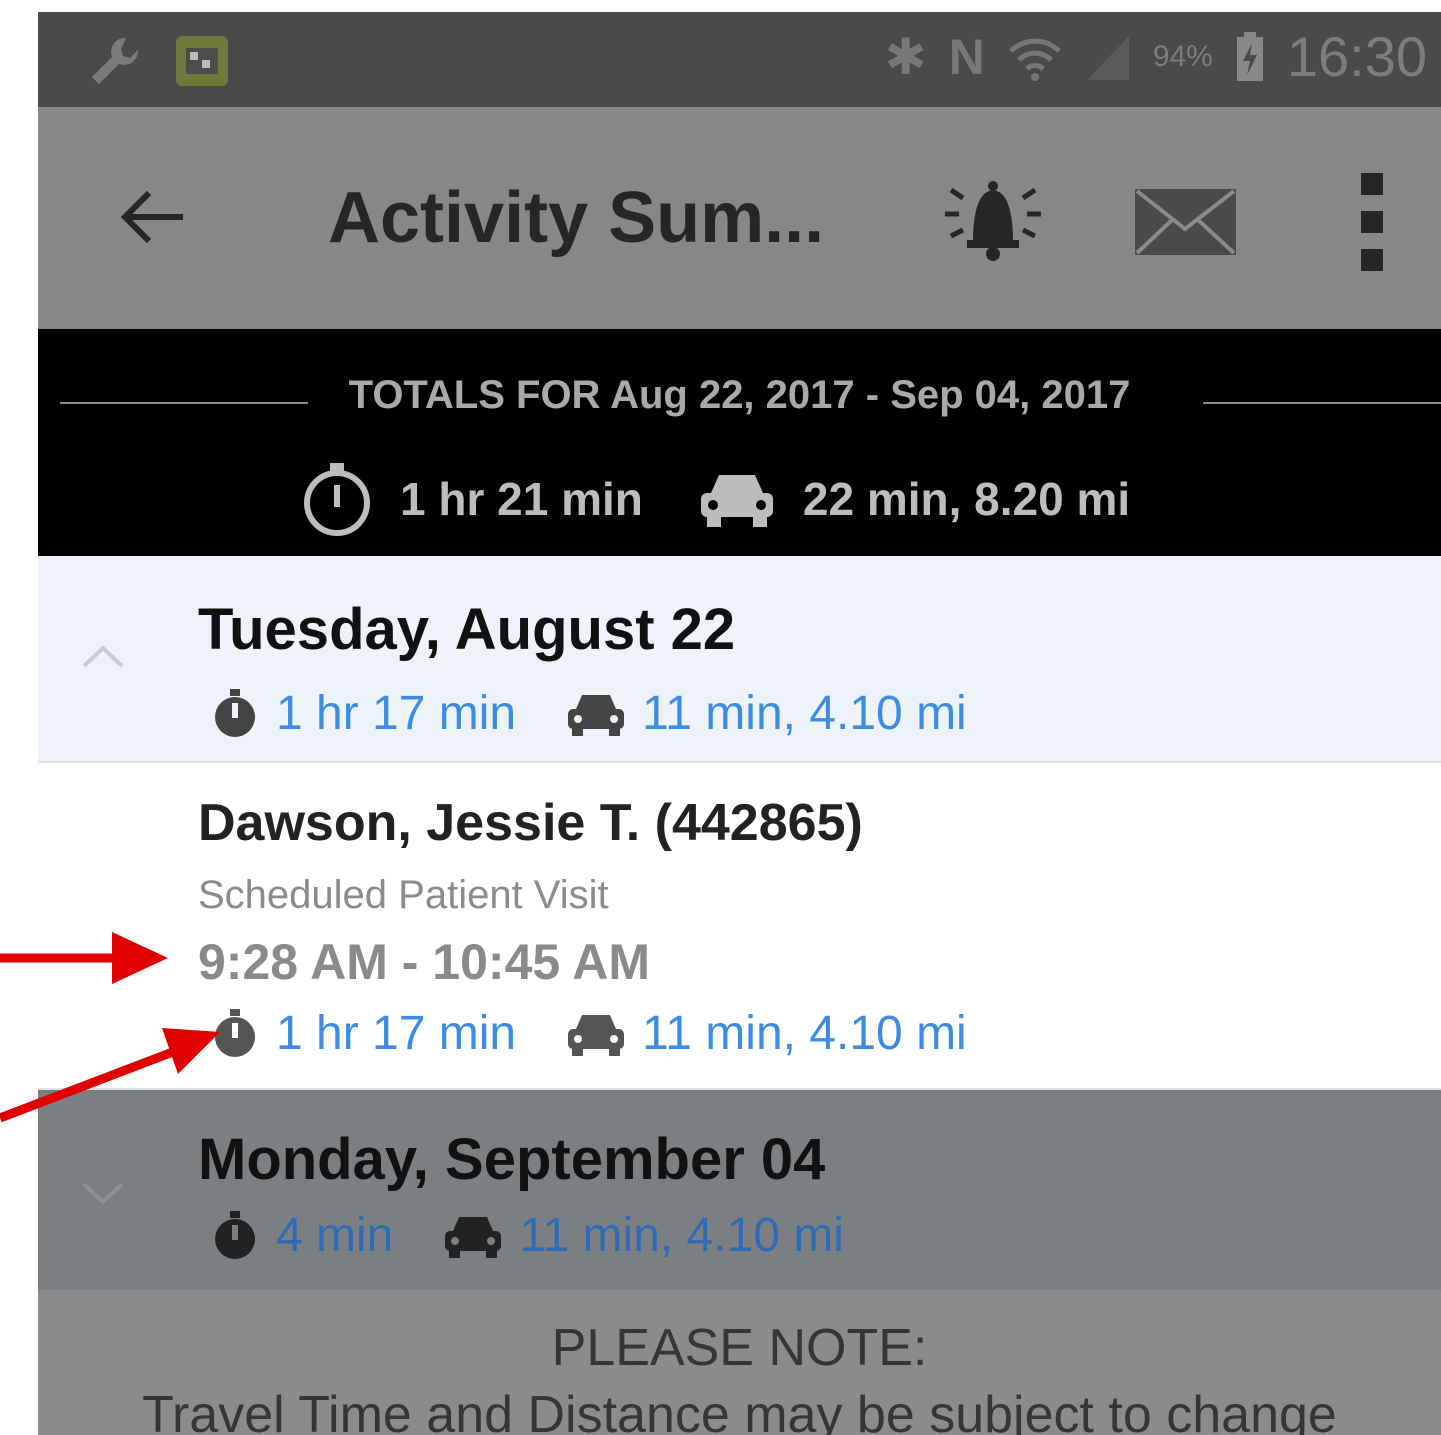 This screenshot has height=1435, width=1441. I want to click on wifi-icon, so click(1035, 59).